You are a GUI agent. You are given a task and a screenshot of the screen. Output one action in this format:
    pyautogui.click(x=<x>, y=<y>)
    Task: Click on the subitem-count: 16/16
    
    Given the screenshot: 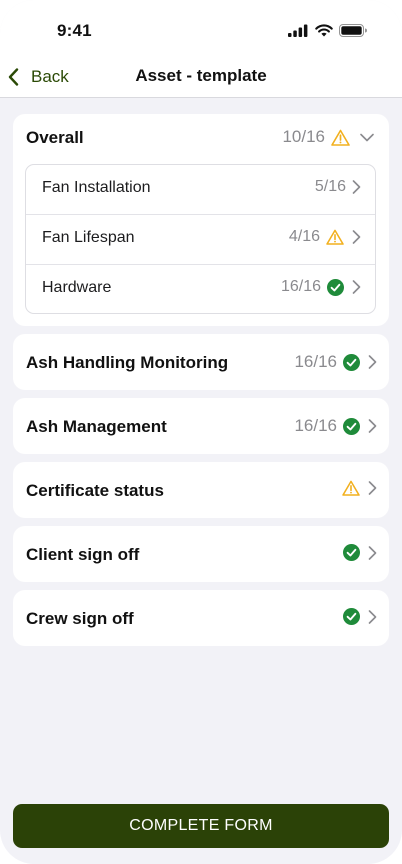 What is the action you would take?
    pyautogui.click(x=300, y=286)
    